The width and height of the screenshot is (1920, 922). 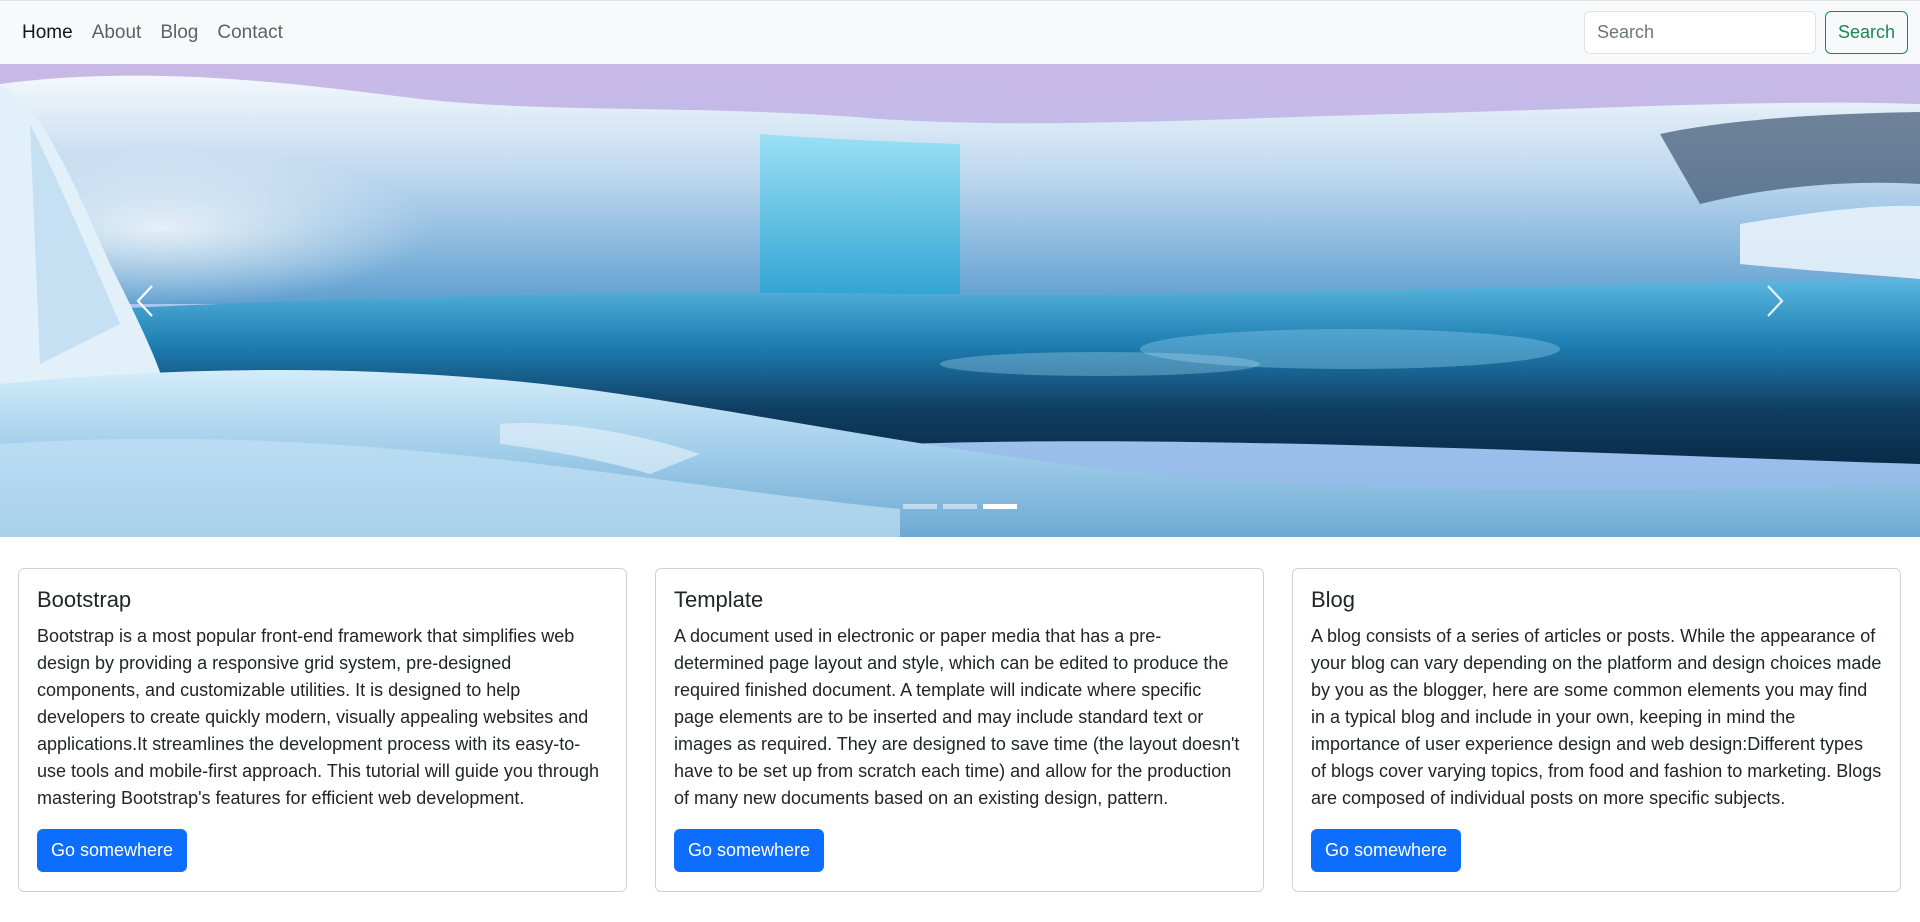 I want to click on search-form: Search, so click(x=1745, y=32).